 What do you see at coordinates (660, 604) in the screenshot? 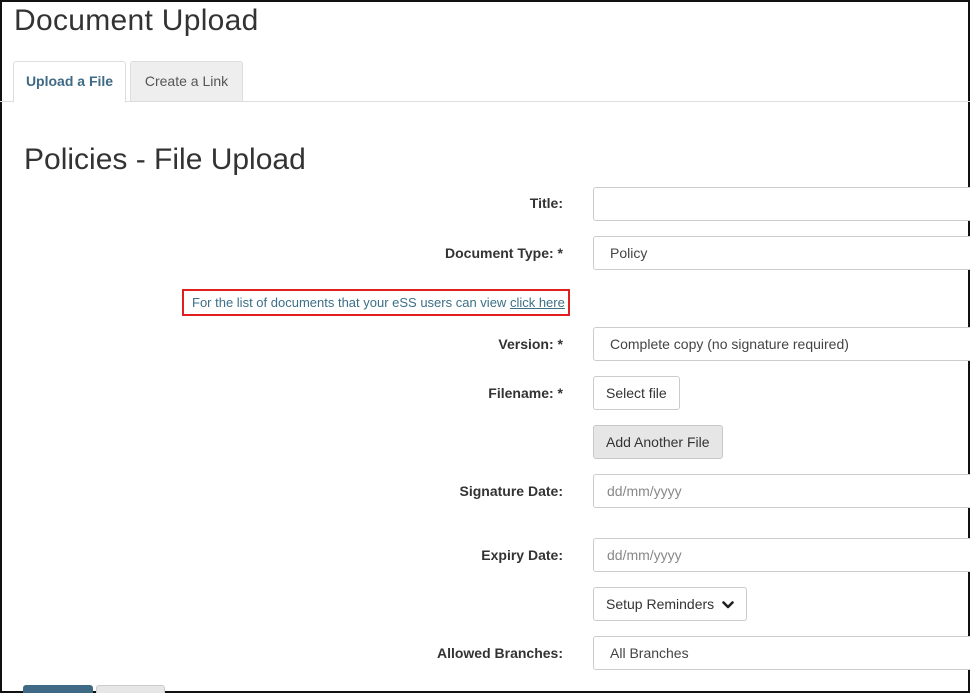
I see `setup-reminders-label: Setup Reminders` at bounding box center [660, 604].